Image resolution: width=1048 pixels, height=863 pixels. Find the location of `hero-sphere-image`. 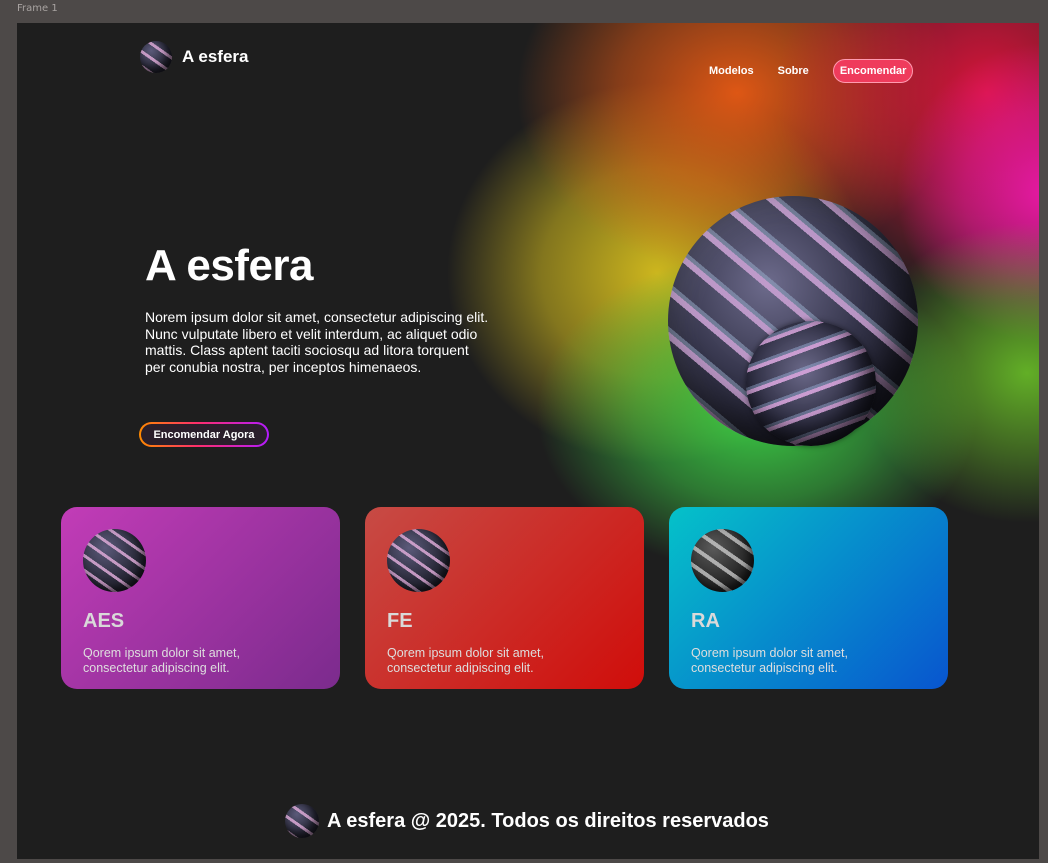

hero-sphere-image is located at coordinates (793, 321).